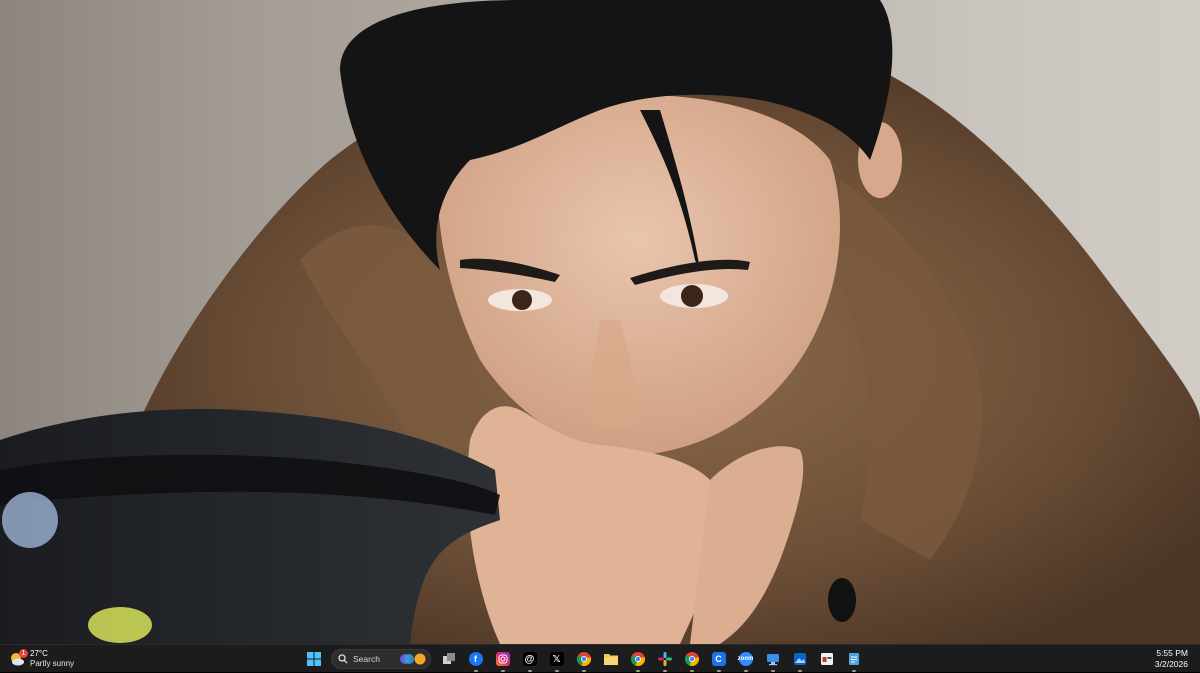 Image resolution: width=1200 pixels, height=673 pixels. I want to click on notepad-icon, so click(853, 659).